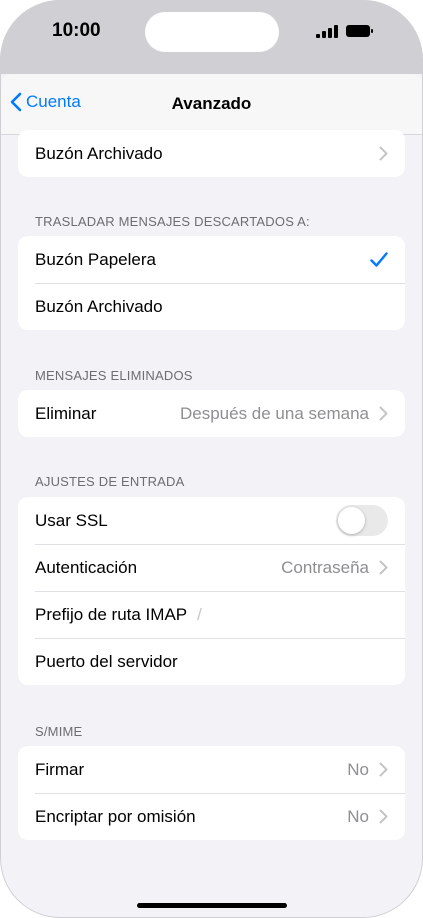 The height and width of the screenshot is (918, 423). What do you see at coordinates (211, 567) in the screenshot?
I see `authentication-row: Autenticación Contraseña` at bounding box center [211, 567].